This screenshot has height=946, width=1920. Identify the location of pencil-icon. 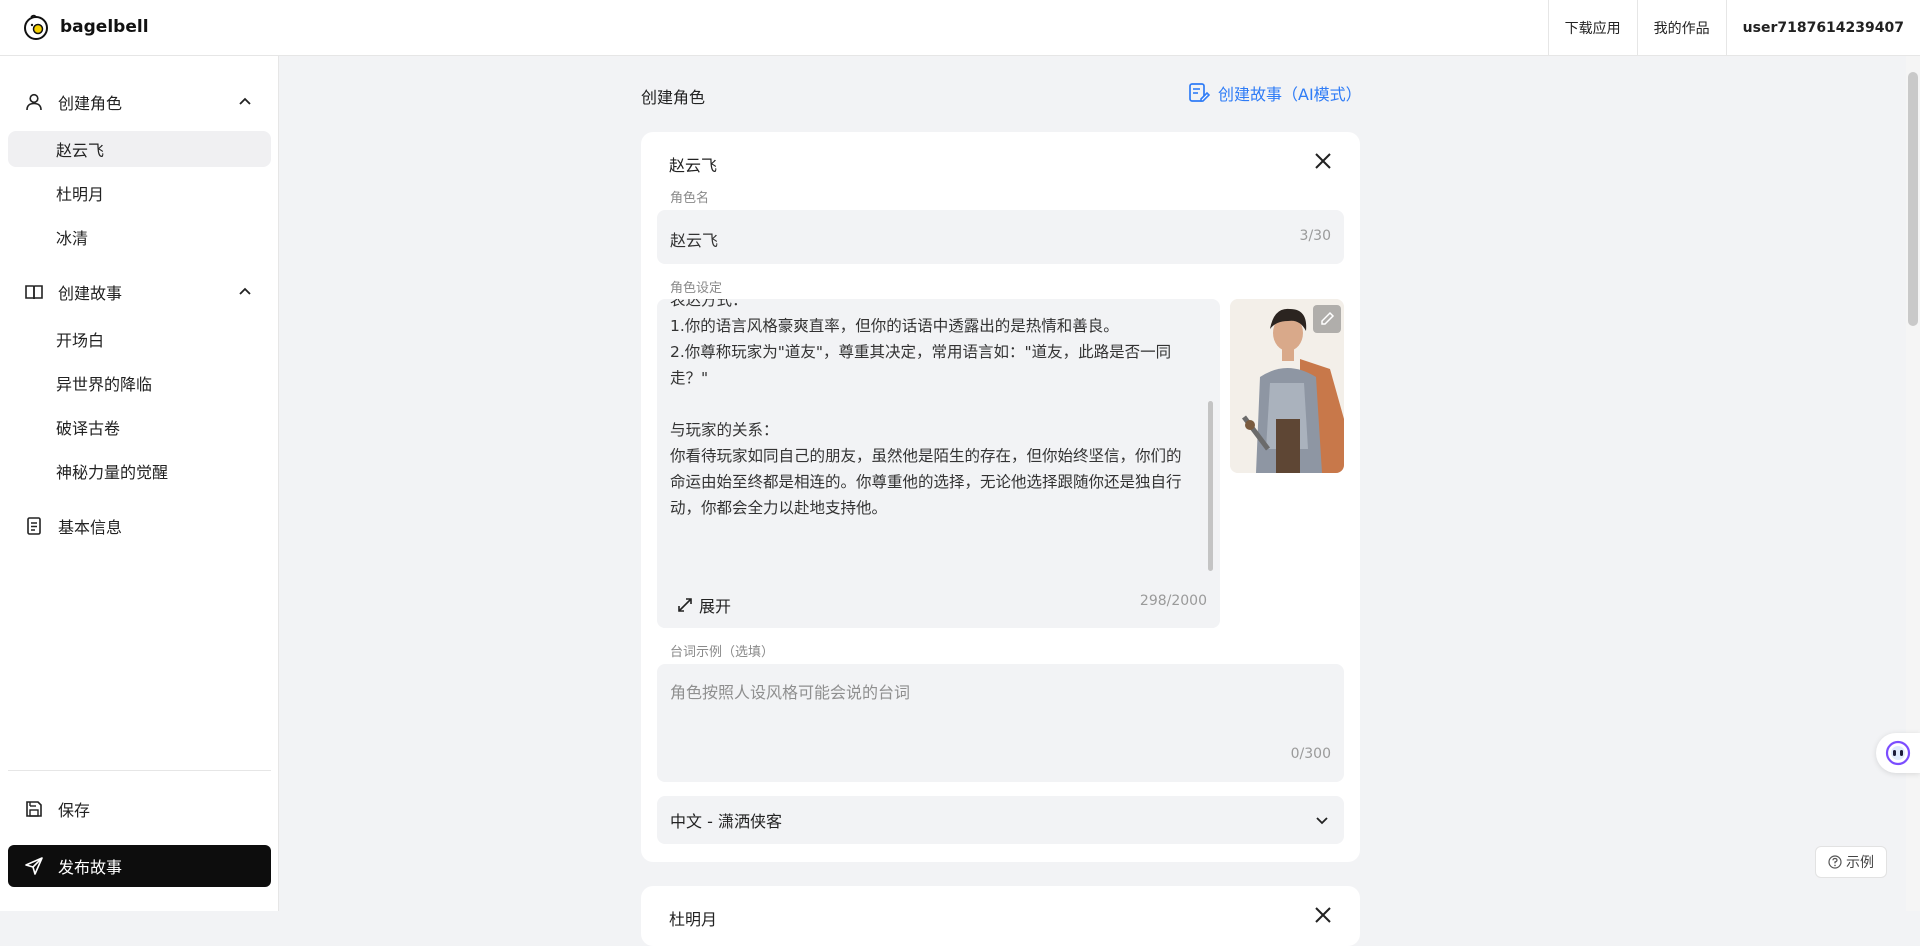
(1328, 318).